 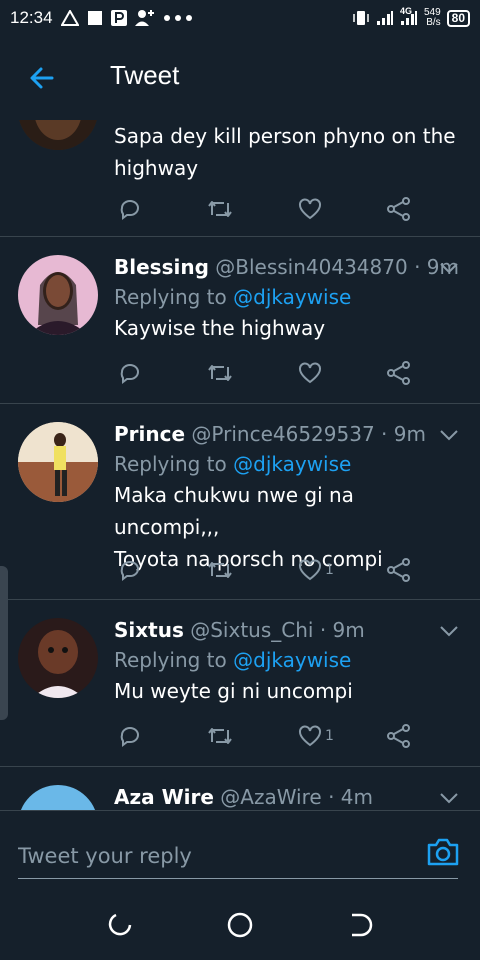 I want to click on signal-4g-icon: 4G, so click(x=409, y=16).